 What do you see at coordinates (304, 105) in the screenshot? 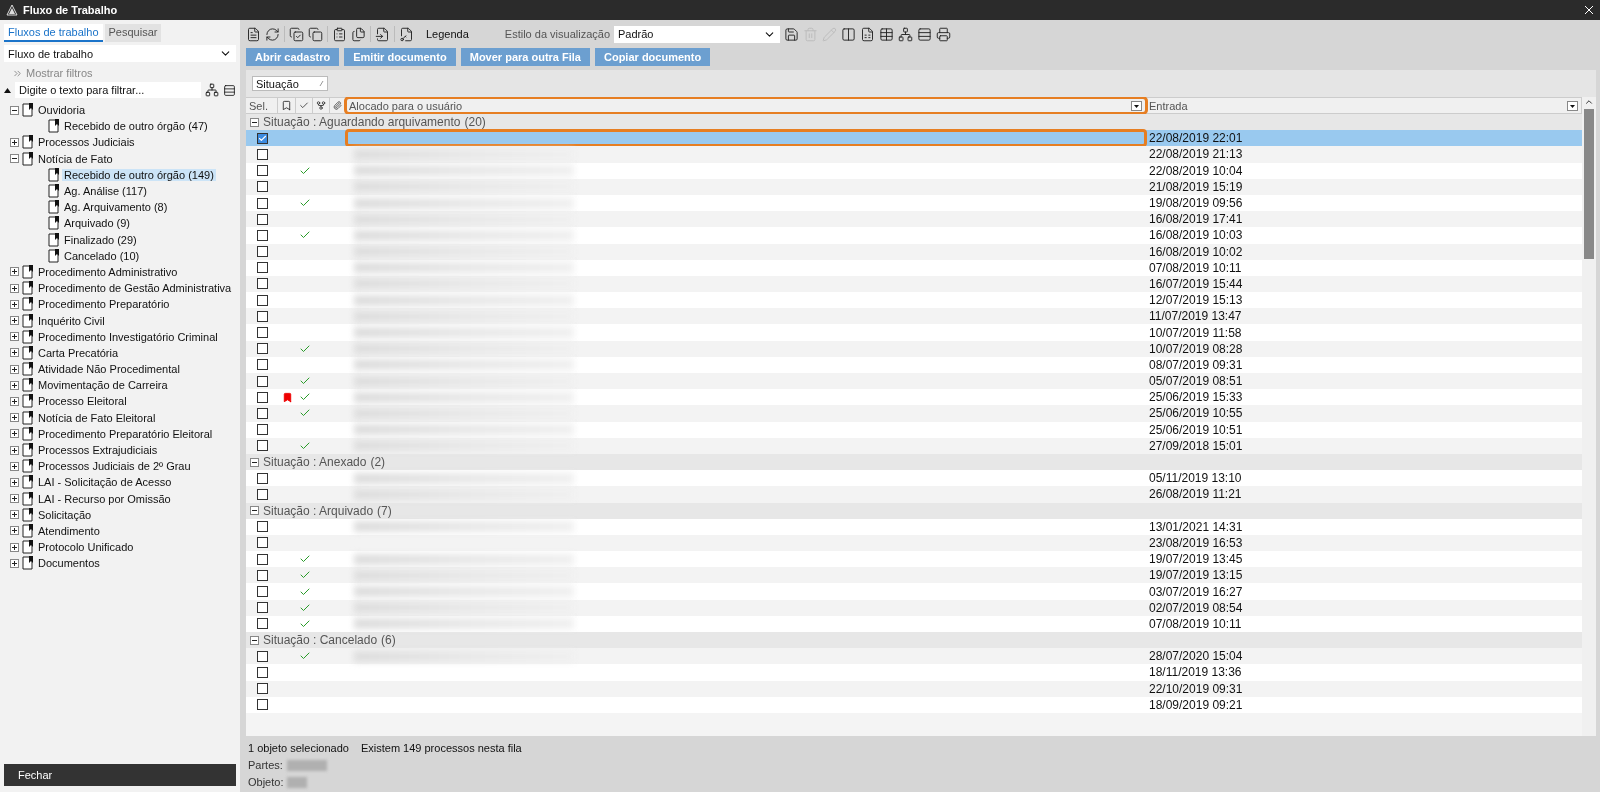
I see `check-icon` at bounding box center [304, 105].